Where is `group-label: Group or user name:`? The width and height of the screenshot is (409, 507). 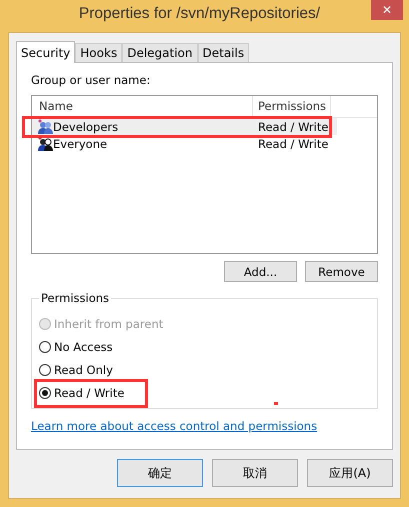 group-label: Group or user name: is located at coordinates (91, 81).